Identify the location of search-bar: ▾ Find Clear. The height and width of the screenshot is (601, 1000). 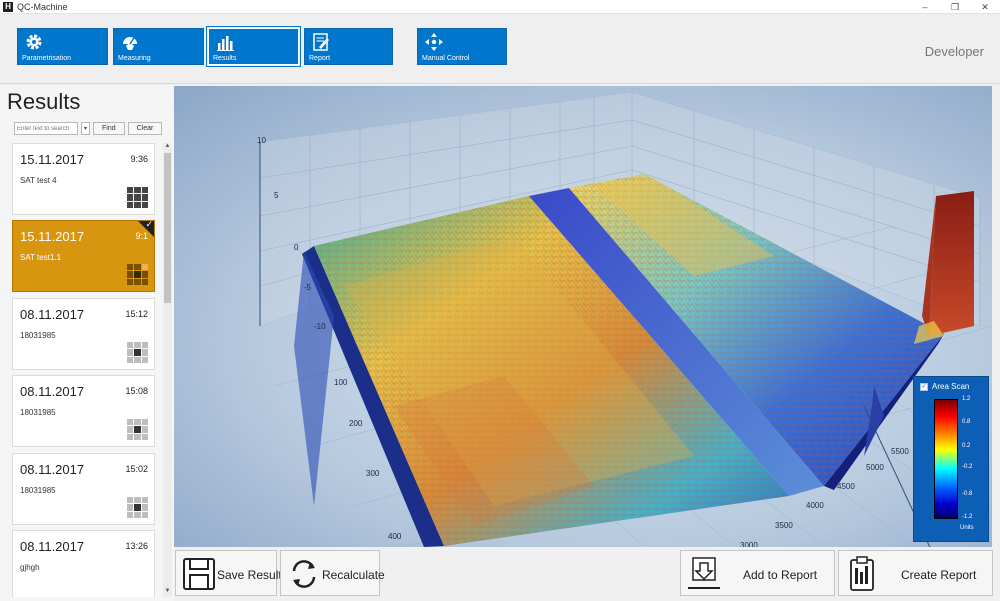
(88, 128).